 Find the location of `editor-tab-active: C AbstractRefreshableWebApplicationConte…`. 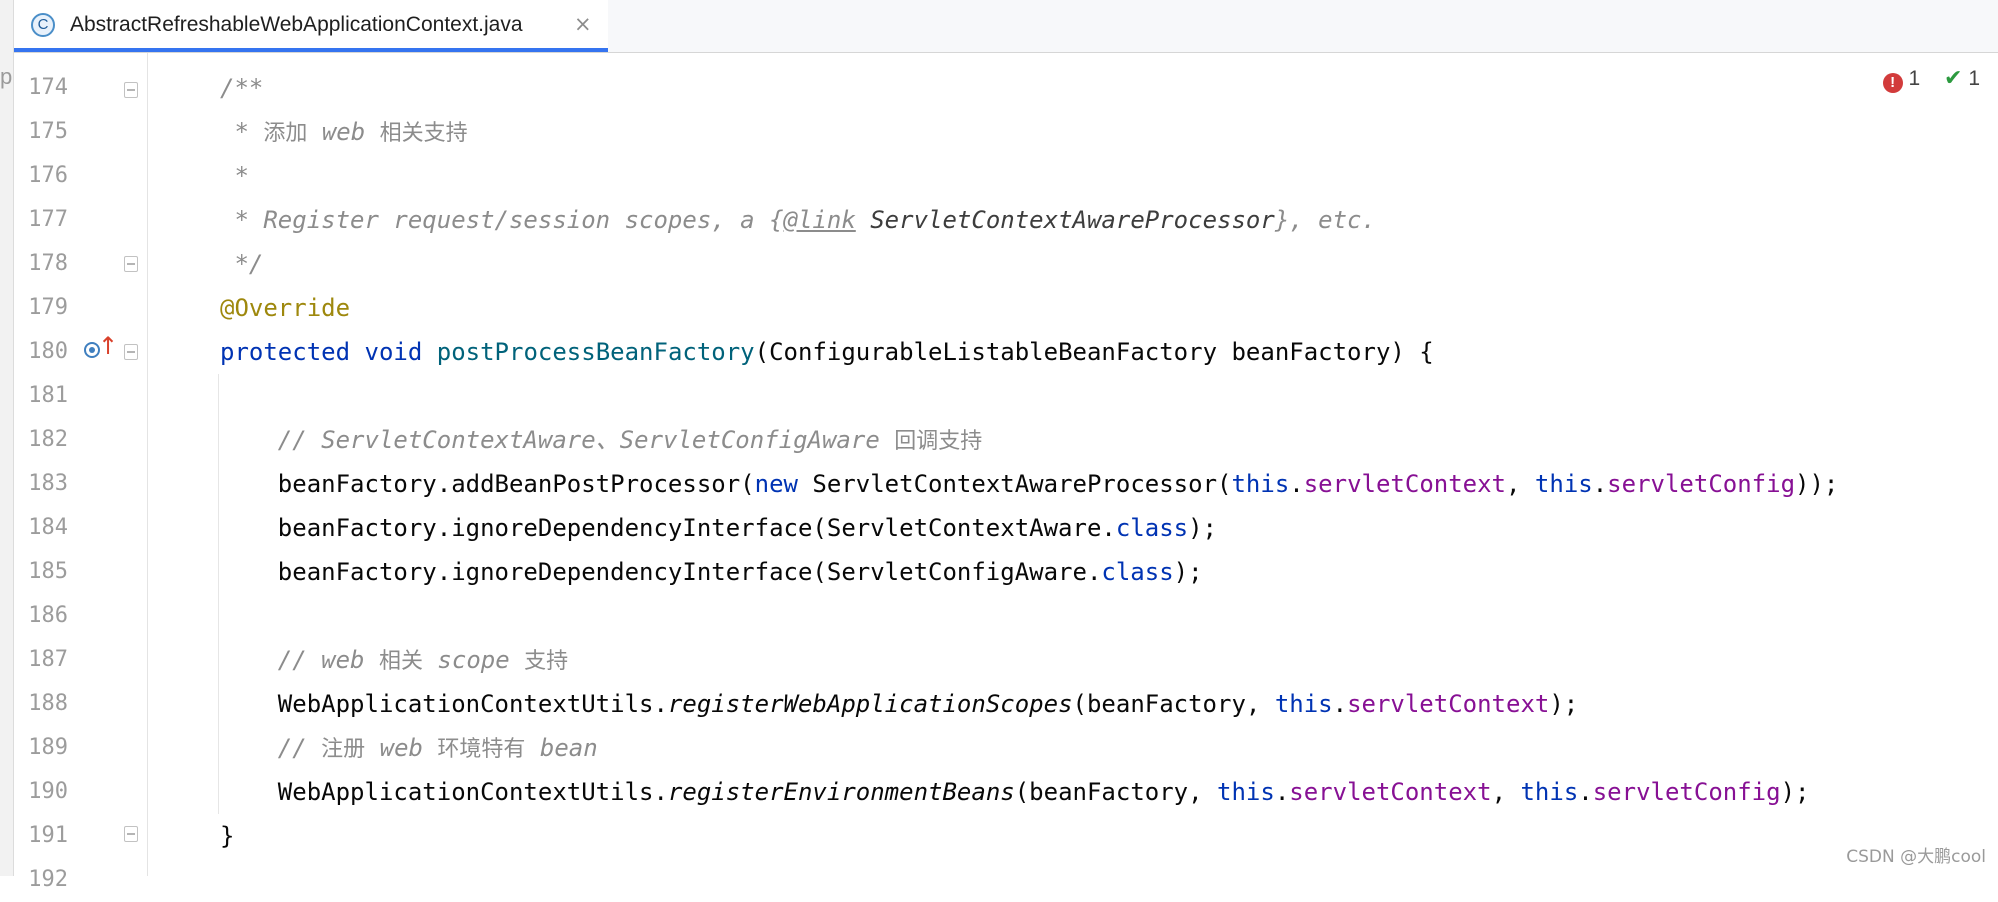

editor-tab-active: C AbstractRefreshableWebApplicationConte… is located at coordinates (311, 26).